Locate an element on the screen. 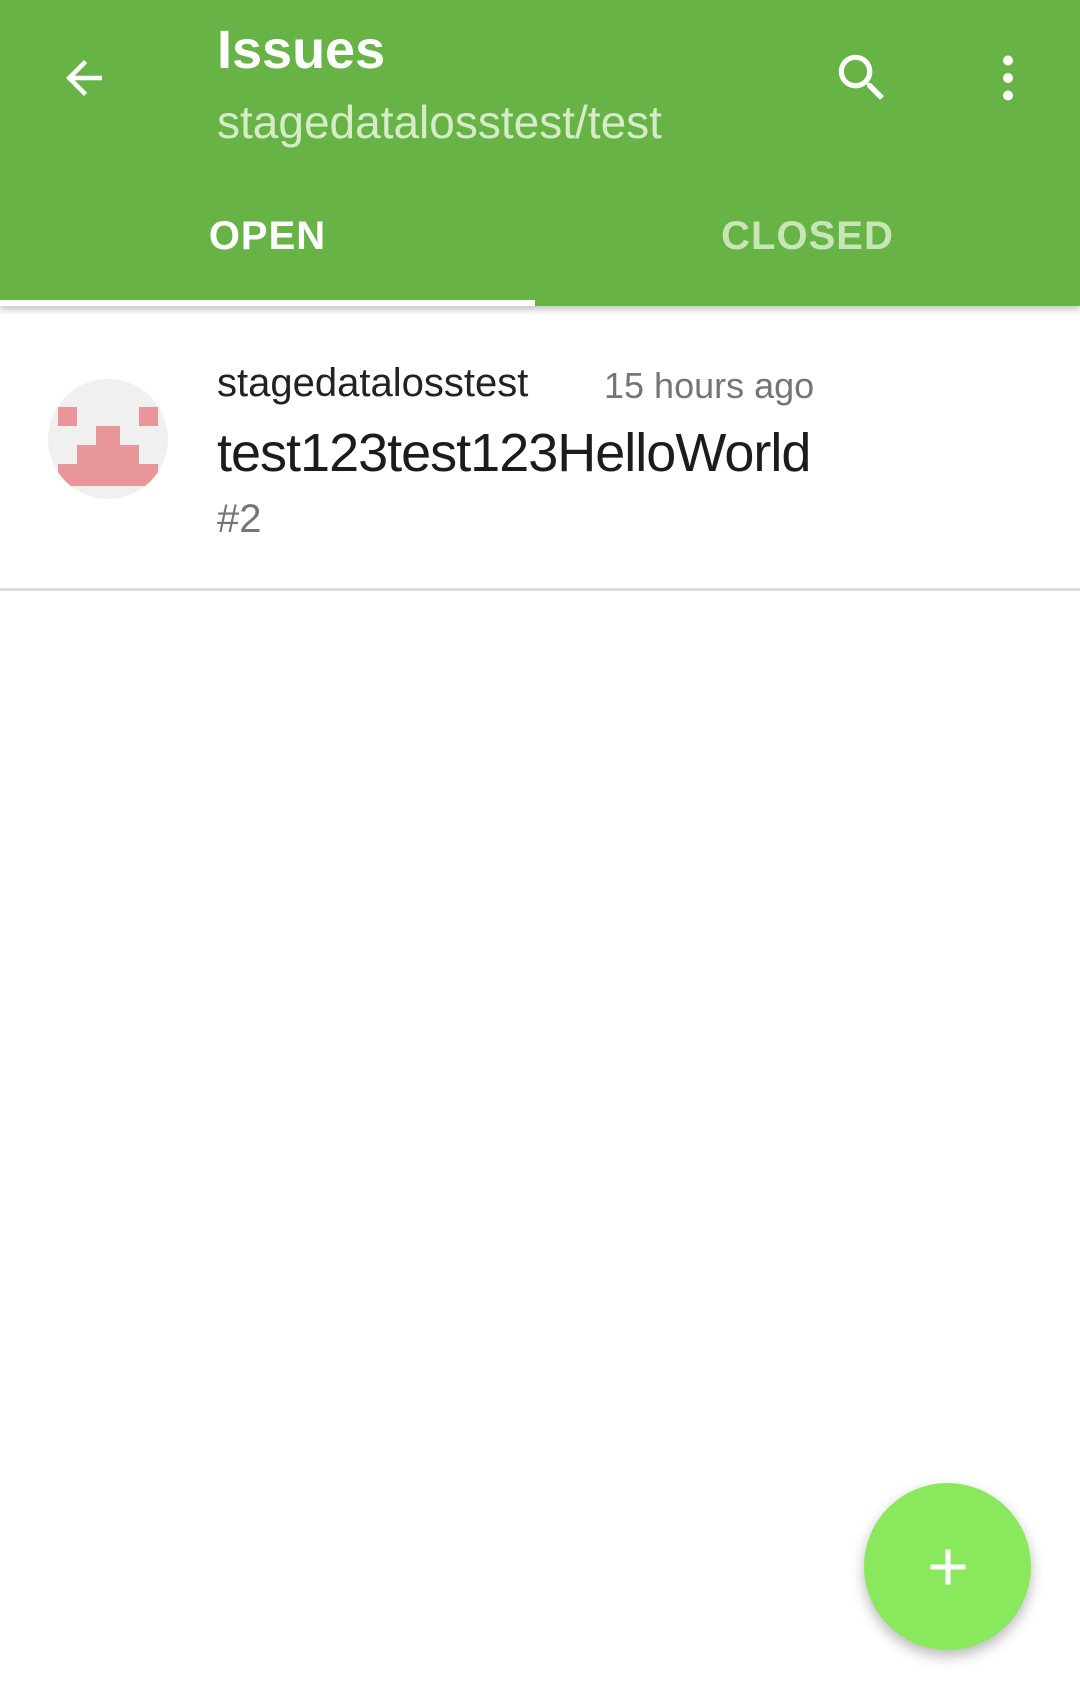 This screenshot has width=1080, height=1699. plus-icon is located at coordinates (947, 1566).